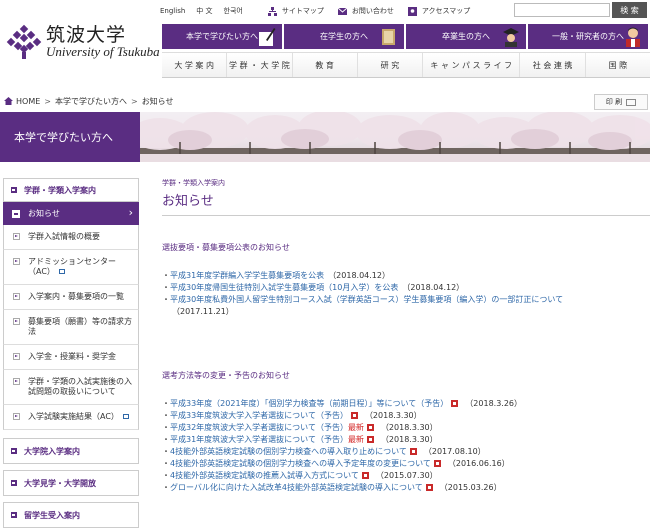 This screenshot has height=528, width=650. What do you see at coordinates (28, 101) in the screenshot?
I see `breadcrumb-home: HOME` at bounding box center [28, 101].